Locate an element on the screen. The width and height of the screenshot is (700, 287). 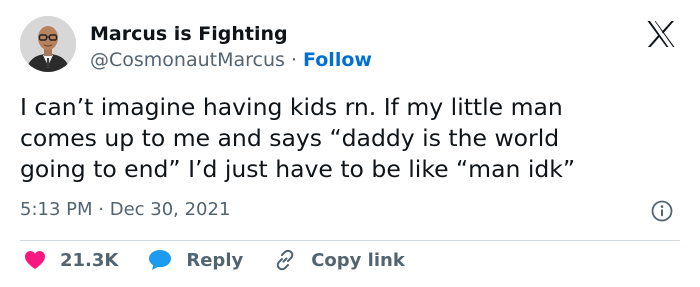
tweet-time: 5:13 PM is located at coordinates (56, 209).